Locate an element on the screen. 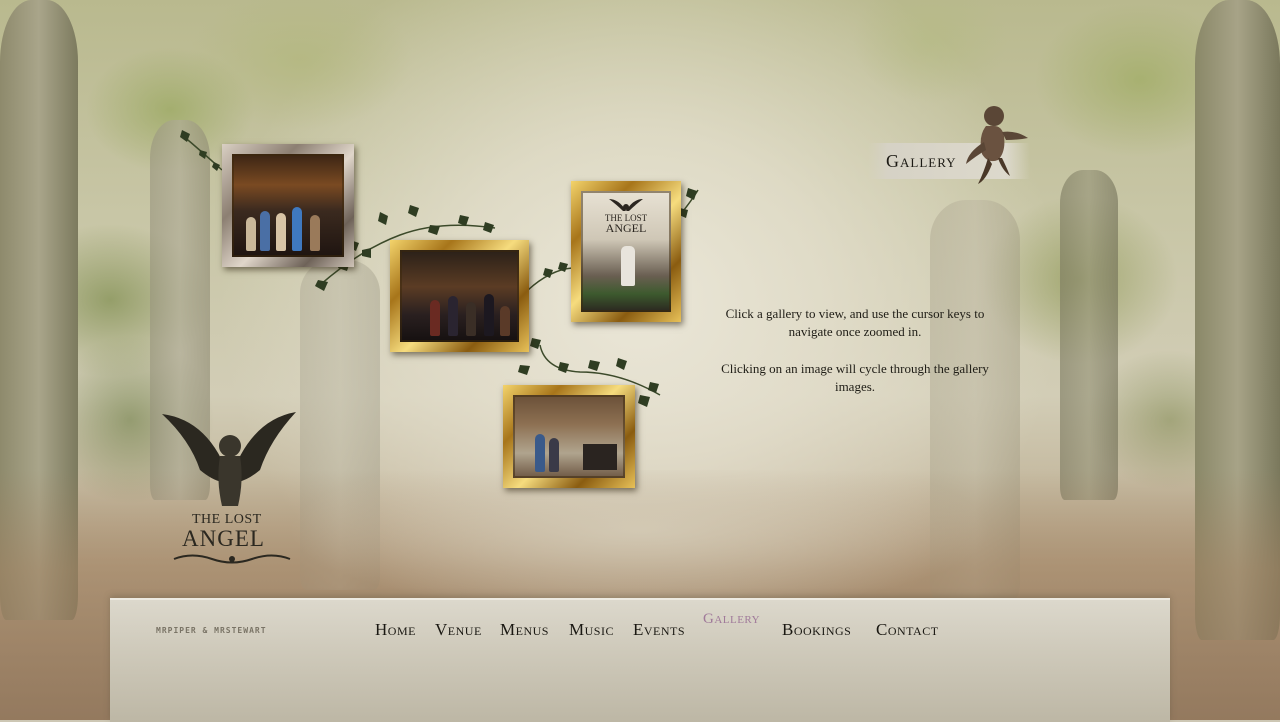 Image resolution: width=1280 pixels, height=722 pixels. angel-wings-icon is located at coordinates (626, 205).